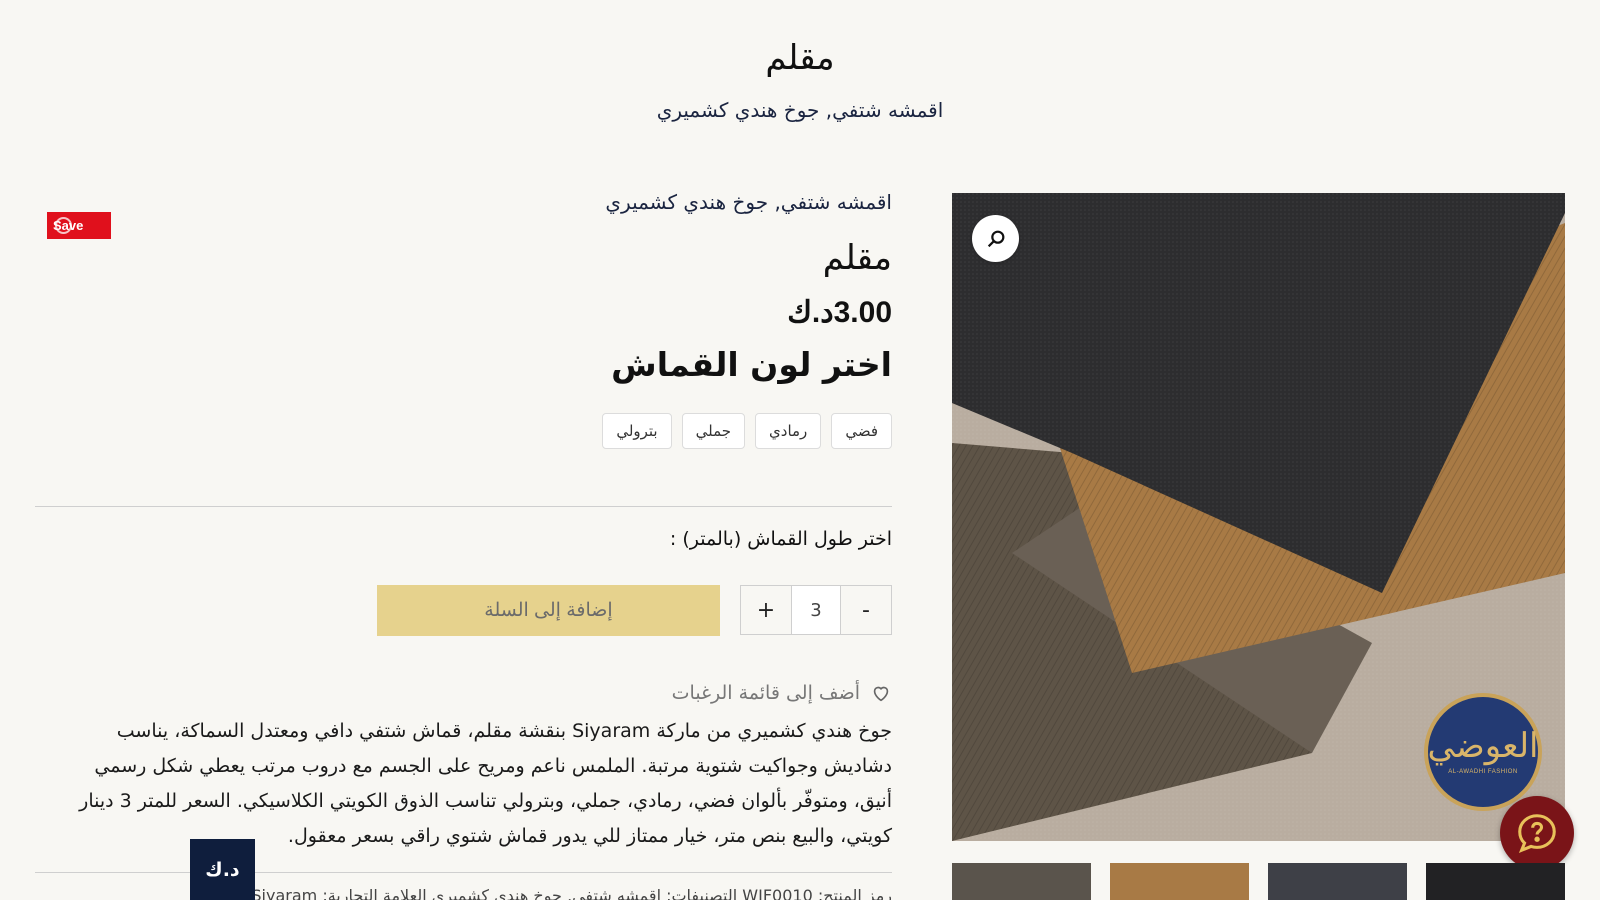 The width and height of the screenshot is (1600, 900). What do you see at coordinates (548, 610) in the screenshot?
I see `add-to-cart-button: إضافة إلى السلة` at bounding box center [548, 610].